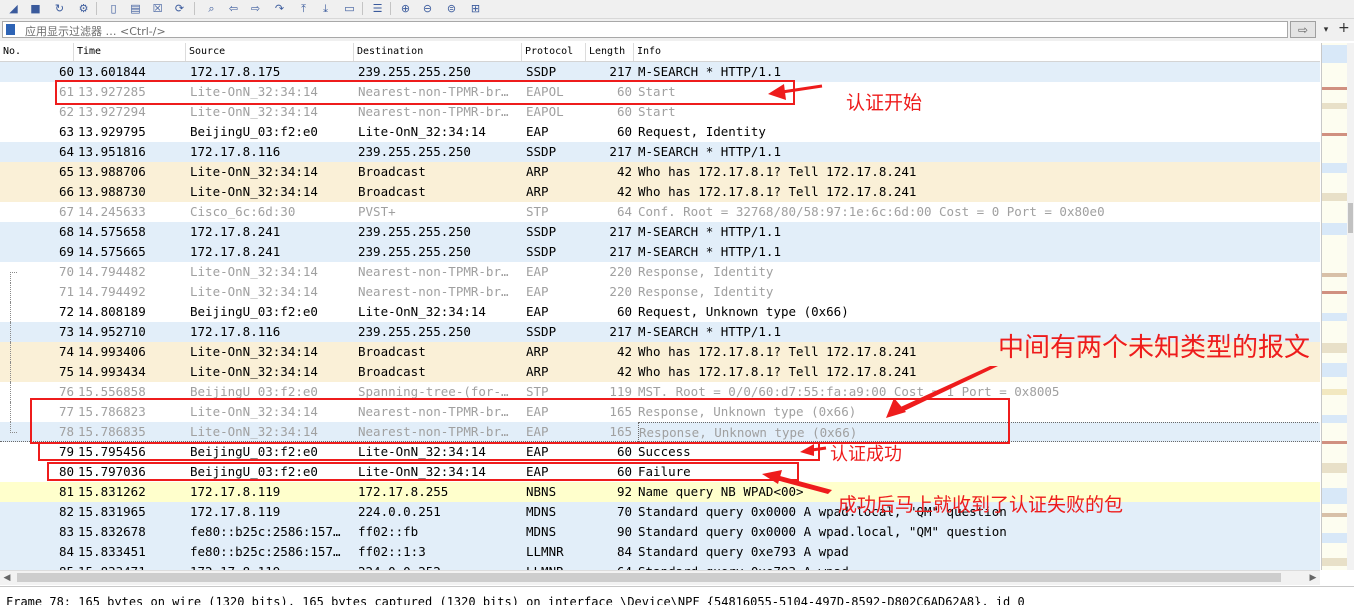 The width and height of the screenshot is (1354, 605). I want to click on column-header-destination: Destination, so click(438, 52).